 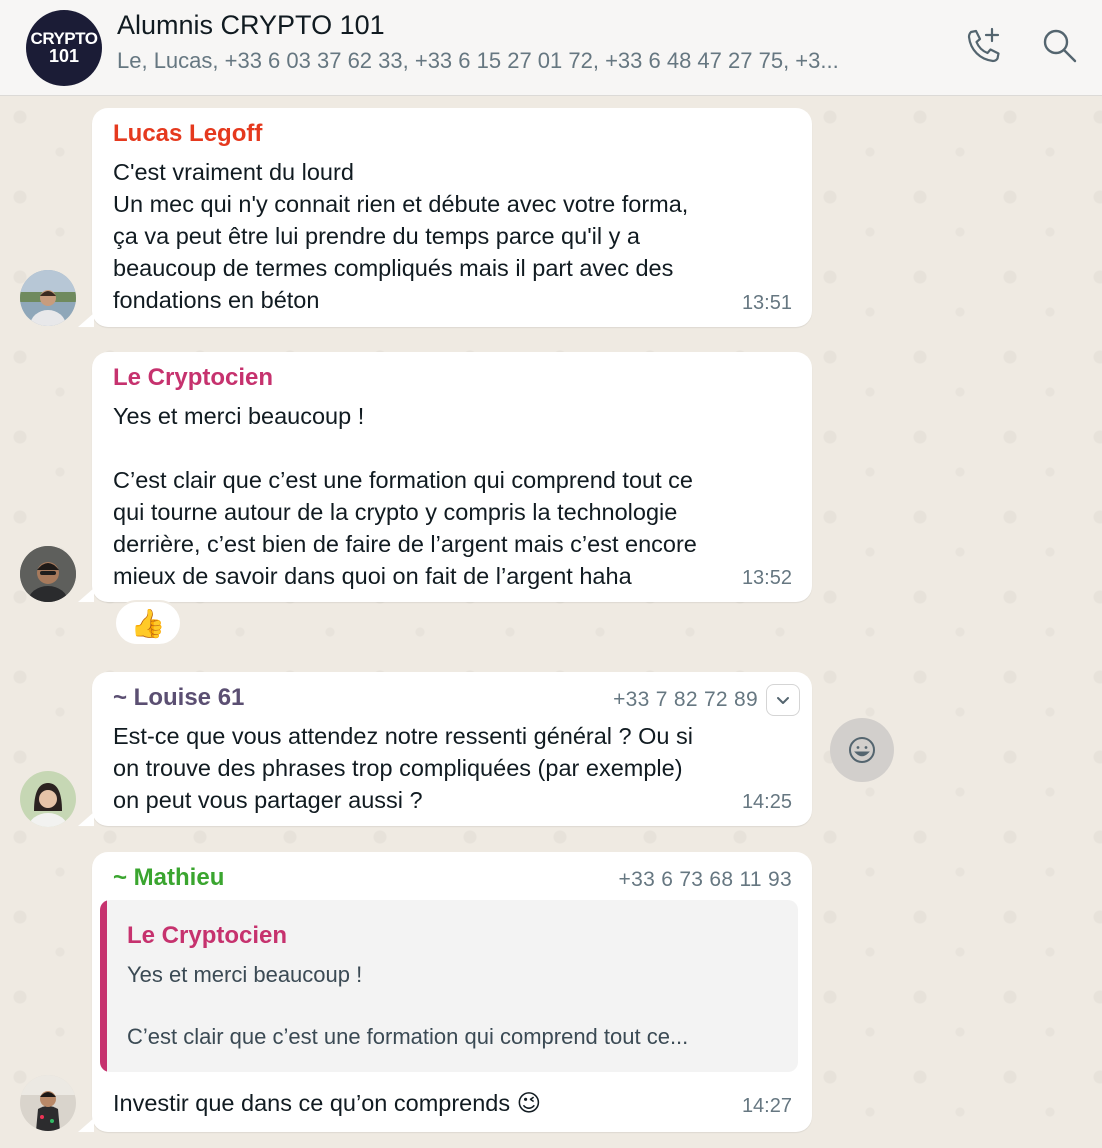 I want to click on message-time: 13:51, so click(x=766, y=303).